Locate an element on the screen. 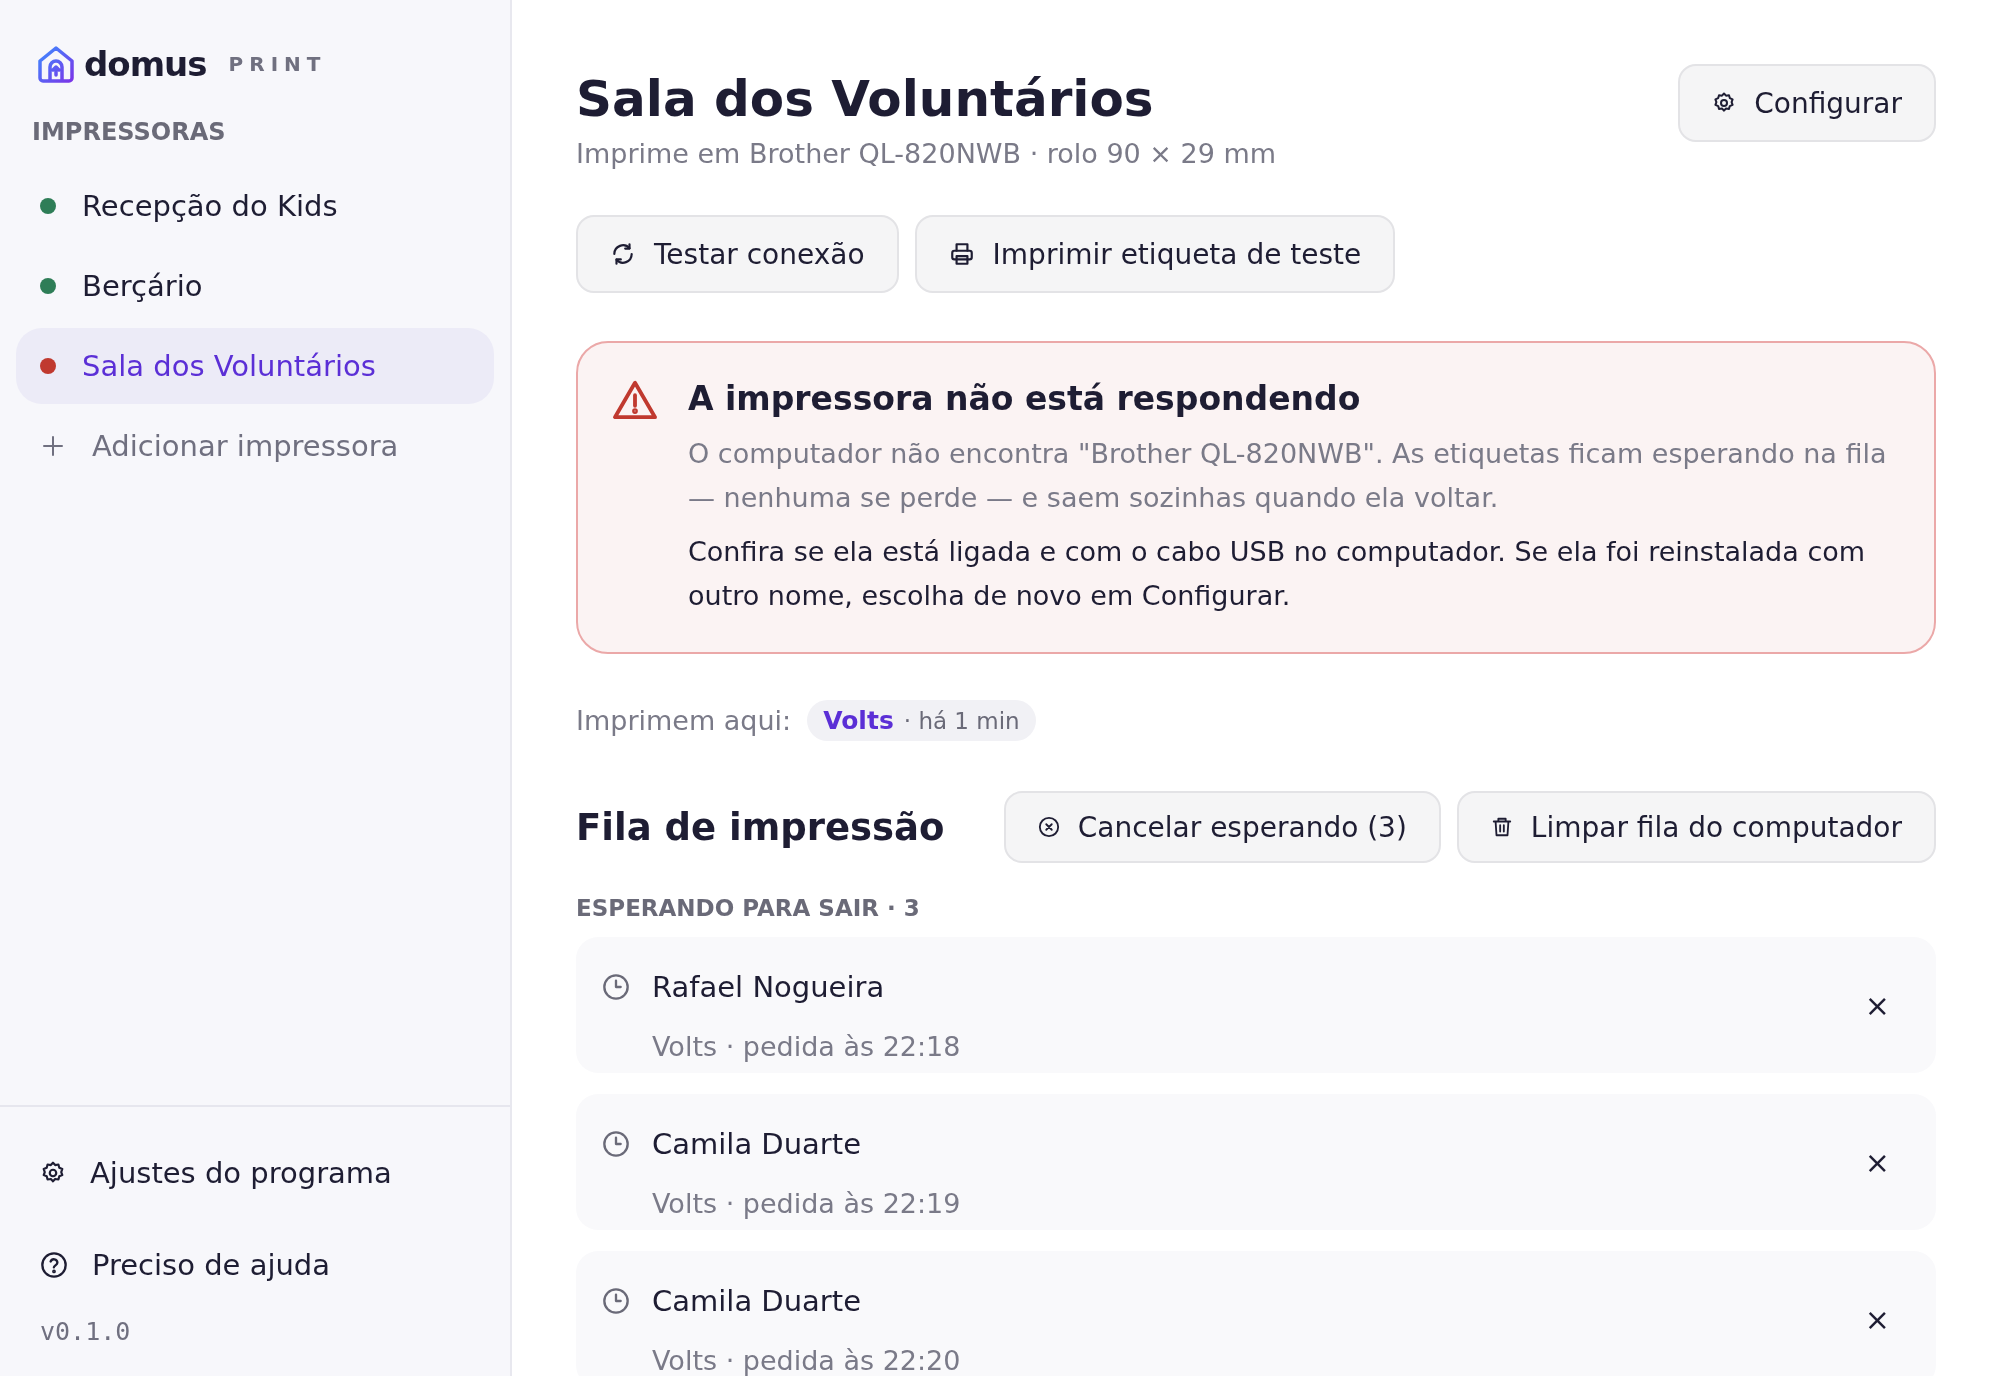 This screenshot has width=2000, height=1376. printer-name: Recepção do Kids is located at coordinates (210, 206).